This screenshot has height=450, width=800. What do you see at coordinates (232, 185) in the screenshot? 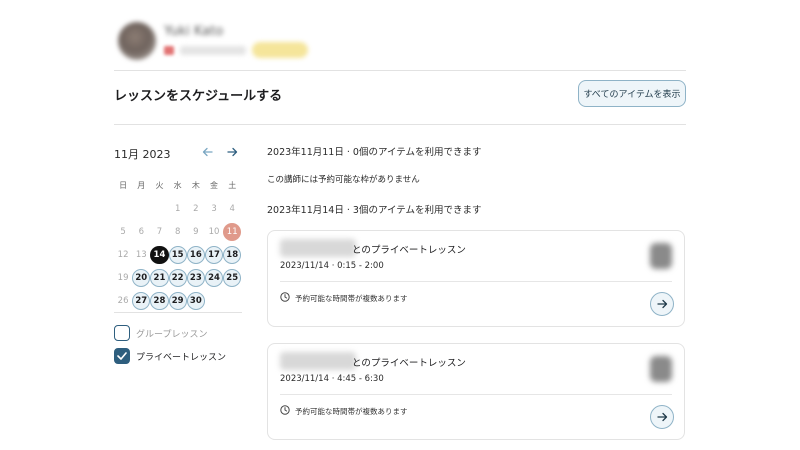
I see `weekday-label: 土` at bounding box center [232, 185].